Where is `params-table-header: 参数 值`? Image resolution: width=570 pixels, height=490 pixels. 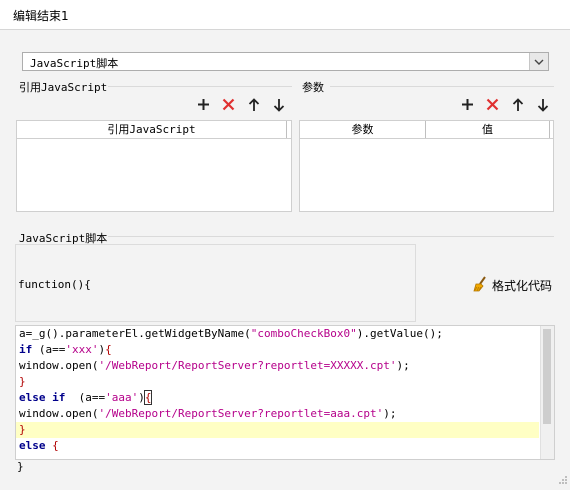 params-table-header: 参数 值 is located at coordinates (426, 130).